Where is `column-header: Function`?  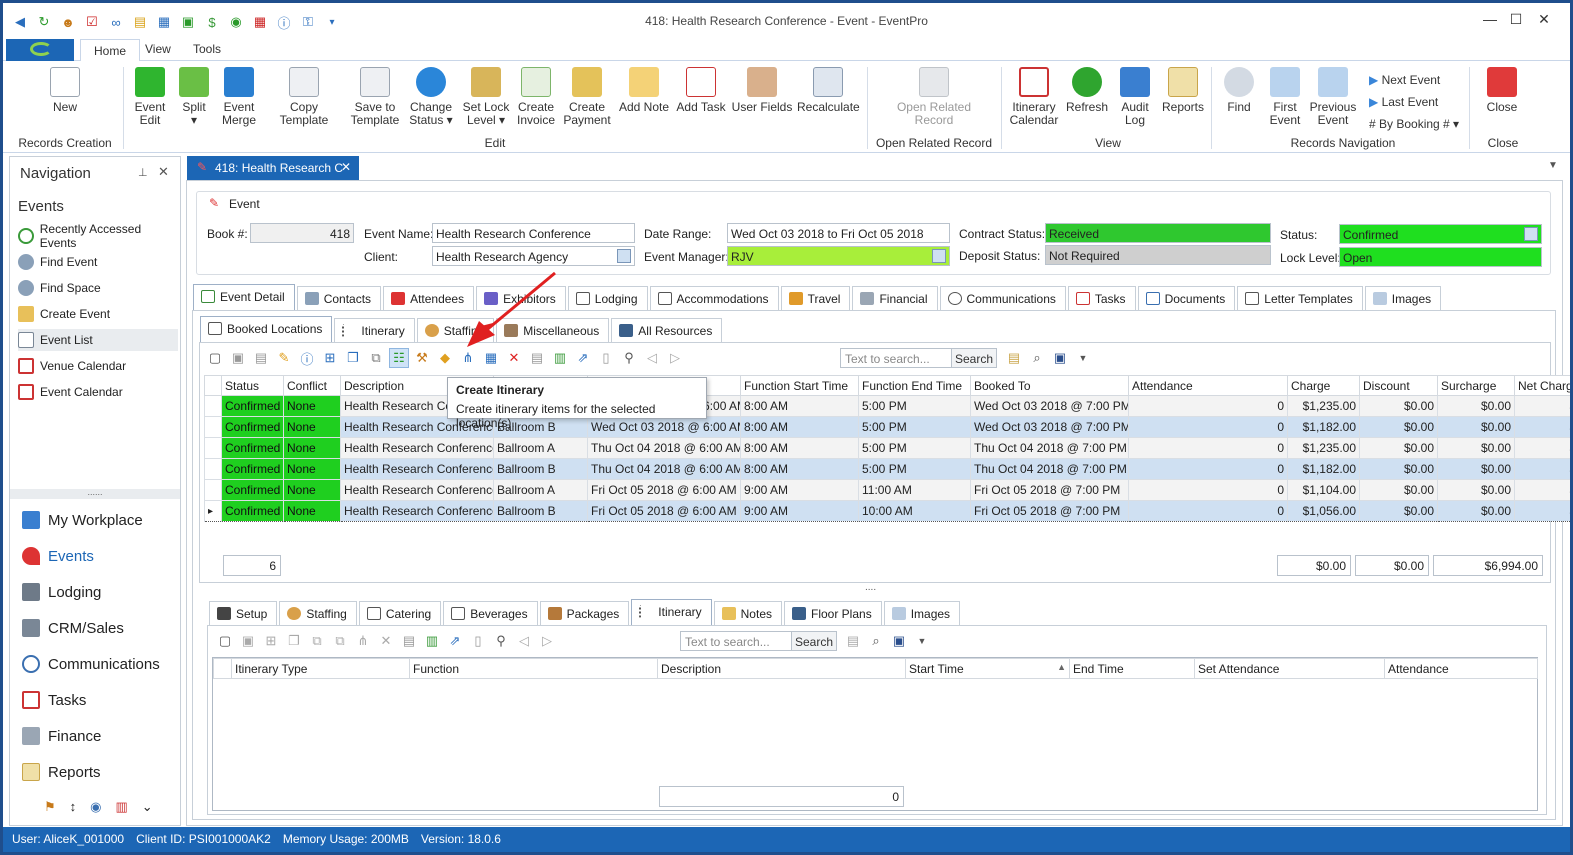 column-header: Function is located at coordinates (533, 668).